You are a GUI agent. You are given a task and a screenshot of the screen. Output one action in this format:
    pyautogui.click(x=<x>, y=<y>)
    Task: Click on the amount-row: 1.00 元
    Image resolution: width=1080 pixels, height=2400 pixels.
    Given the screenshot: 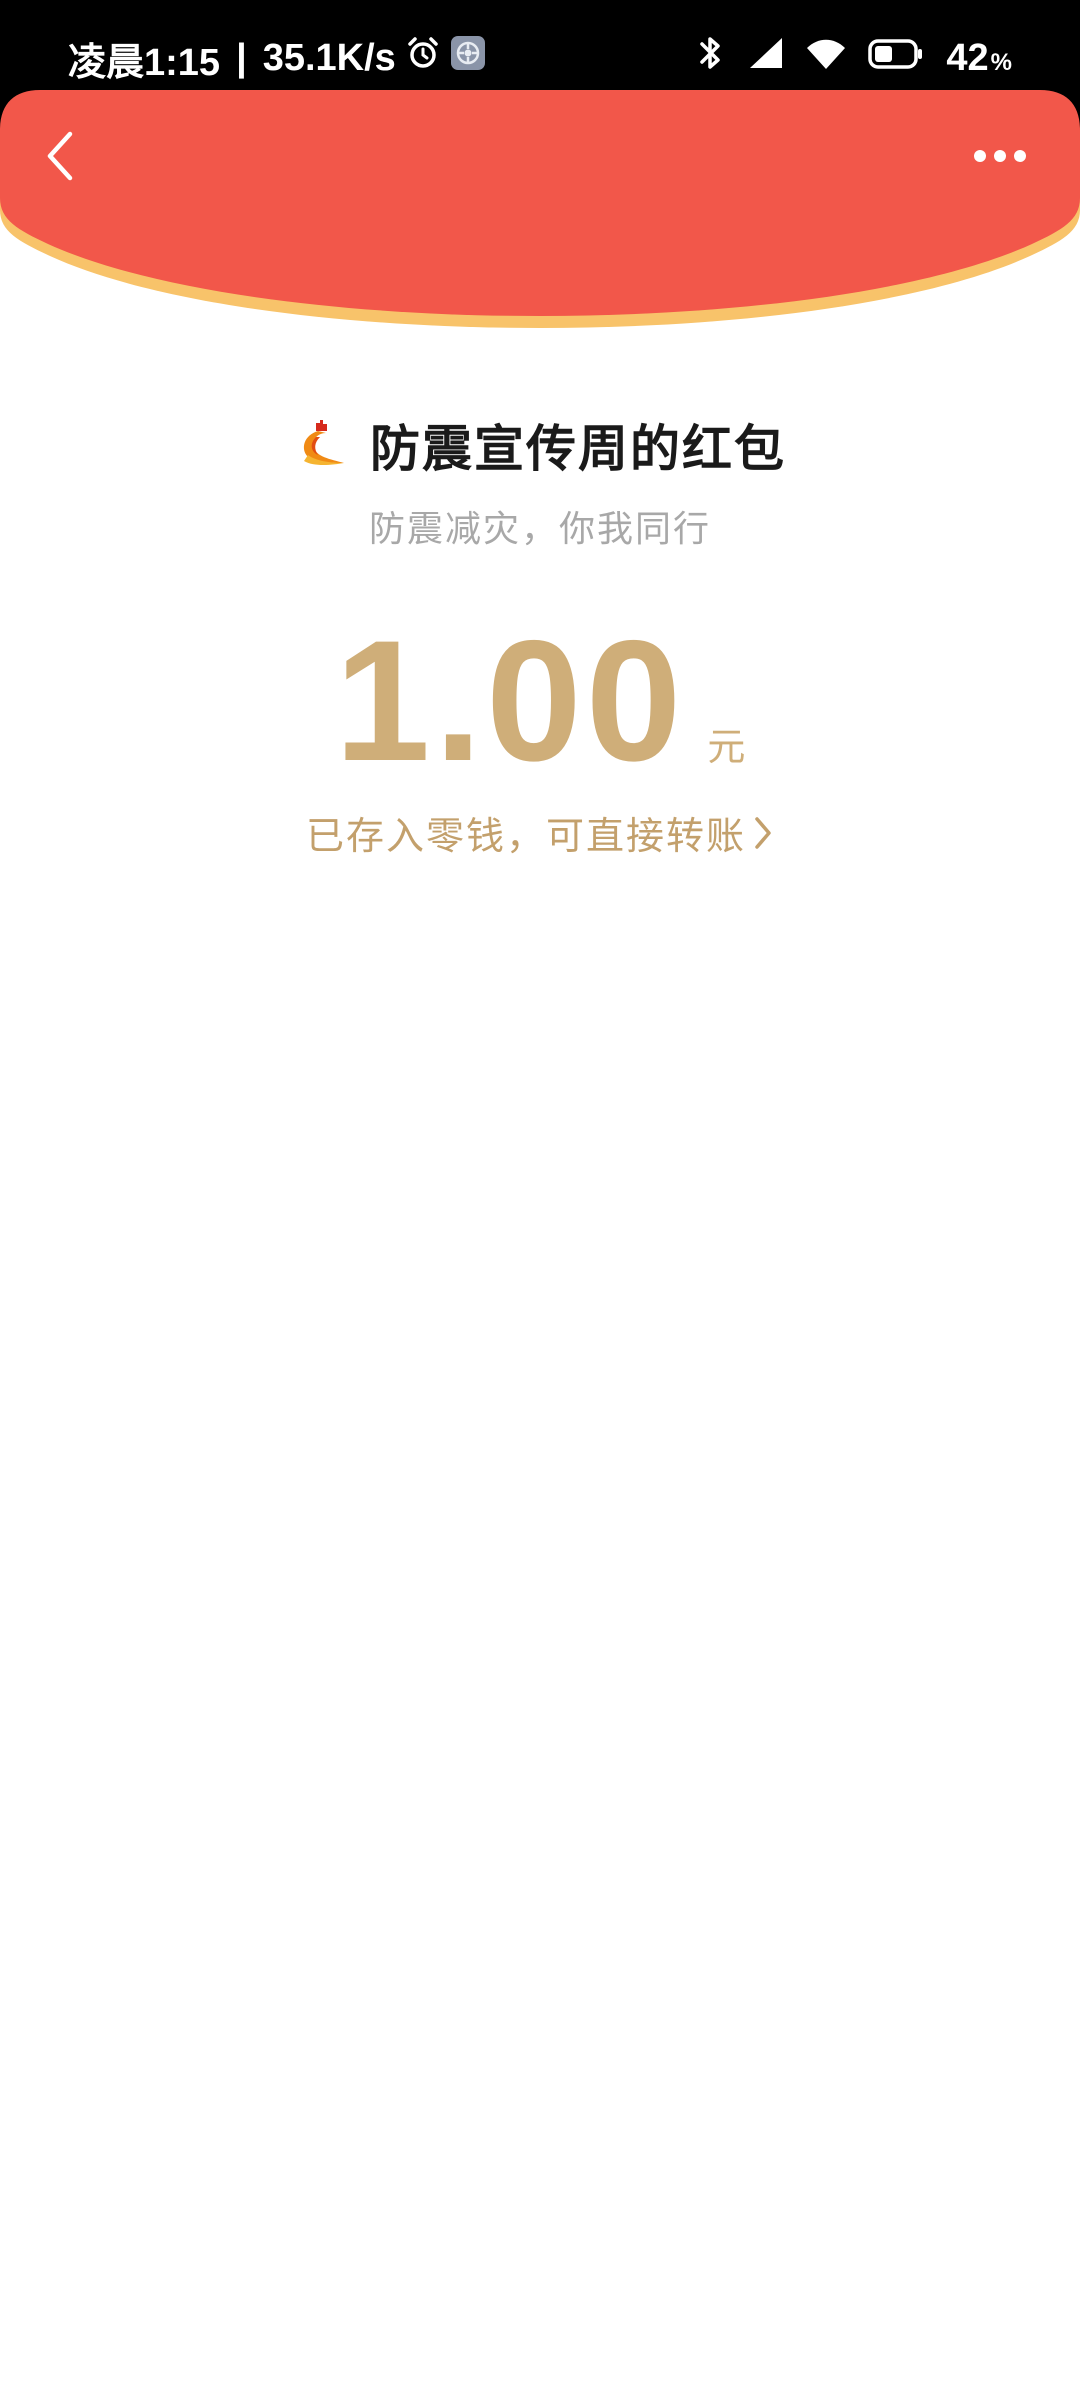 What is the action you would take?
    pyautogui.click(x=540, y=701)
    